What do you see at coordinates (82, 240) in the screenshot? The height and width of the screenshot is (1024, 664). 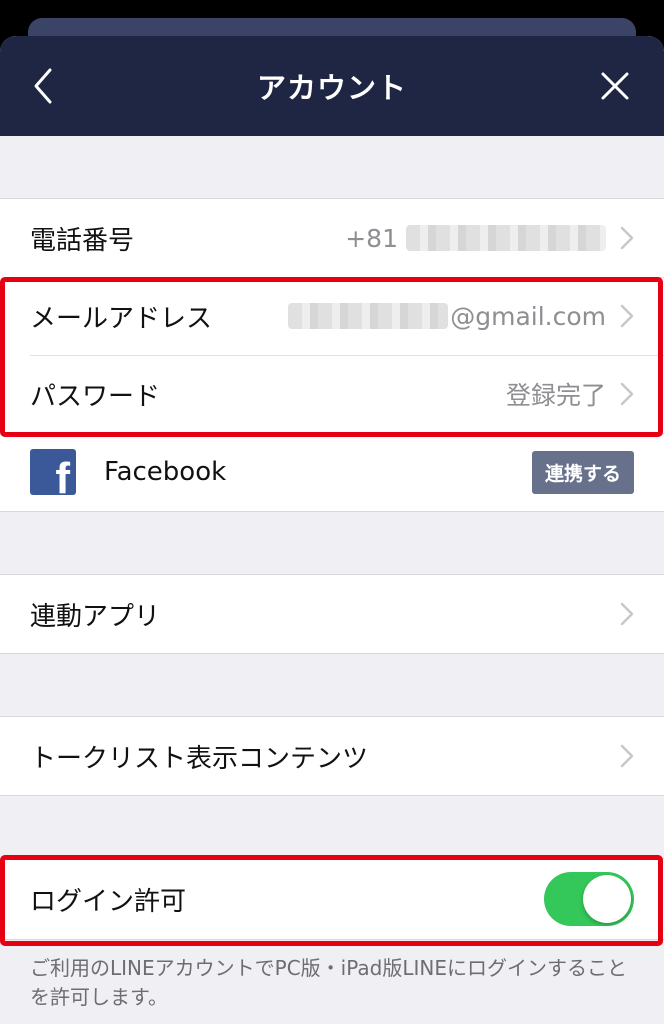 I see `phone-label: 電話番号` at bounding box center [82, 240].